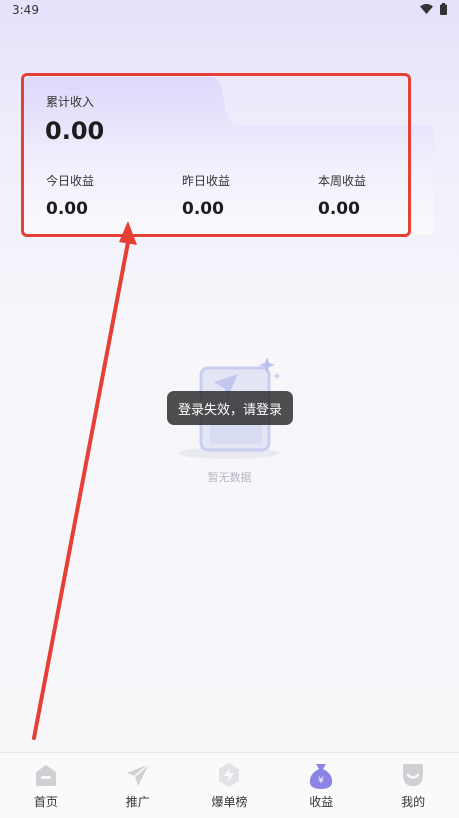 The height and width of the screenshot is (818, 459). What do you see at coordinates (229, 802) in the screenshot?
I see `tab-hot-list-label: 爆单榜` at bounding box center [229, 802].